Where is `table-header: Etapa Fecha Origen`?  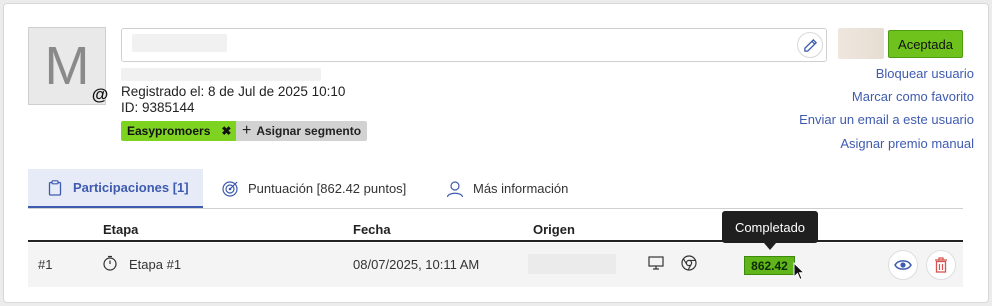
table-header: Etapa Fecha Origen is located at coordinates (495, 231).